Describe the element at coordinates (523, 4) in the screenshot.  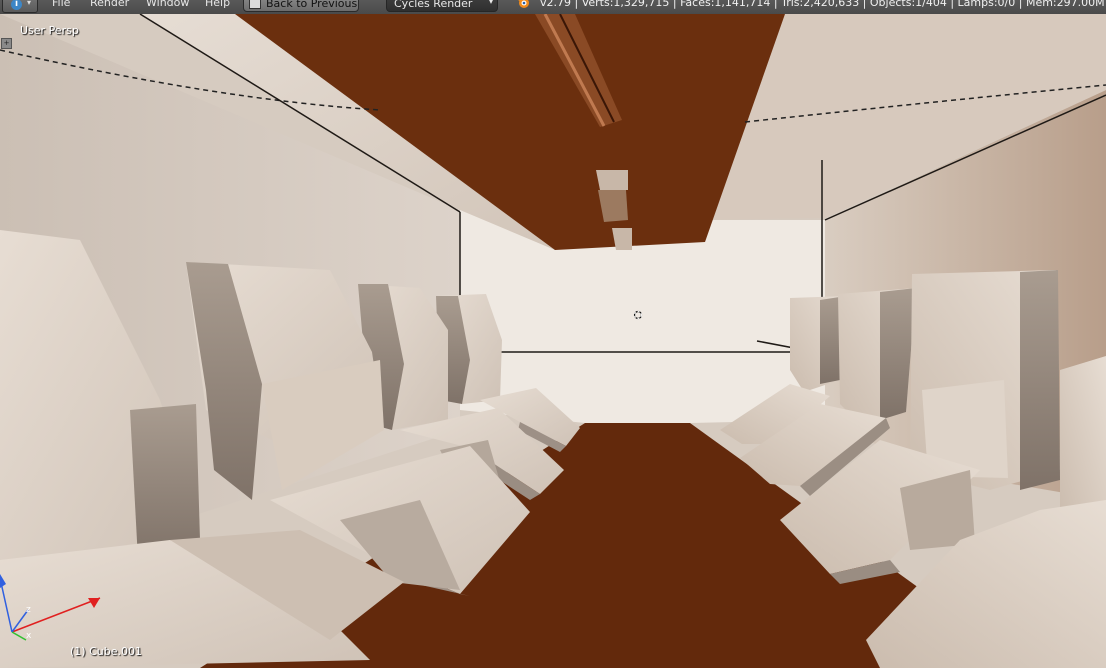
I see `blender-logo-icon` at that location.